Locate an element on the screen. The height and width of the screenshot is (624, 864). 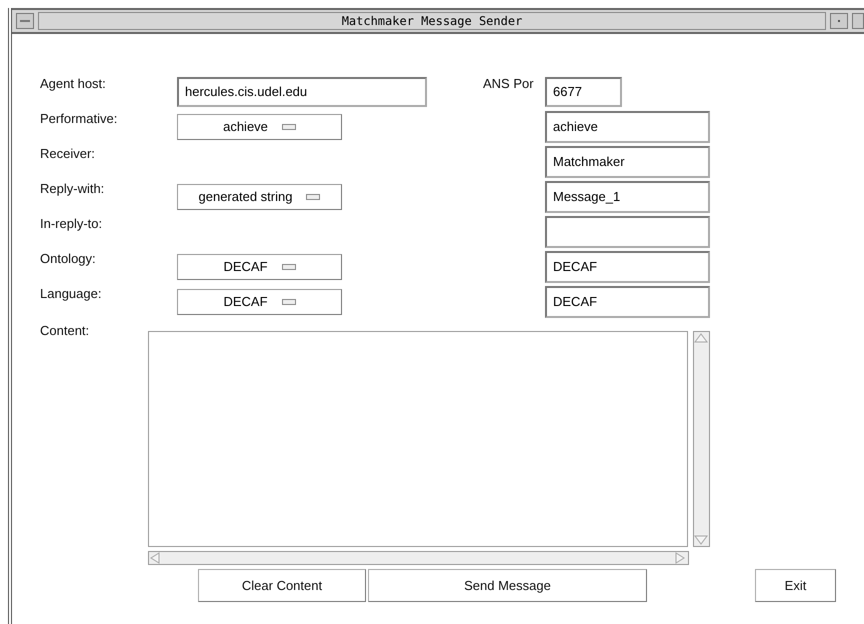
horizontal-scrollbar is located at coordinates (418, 558).